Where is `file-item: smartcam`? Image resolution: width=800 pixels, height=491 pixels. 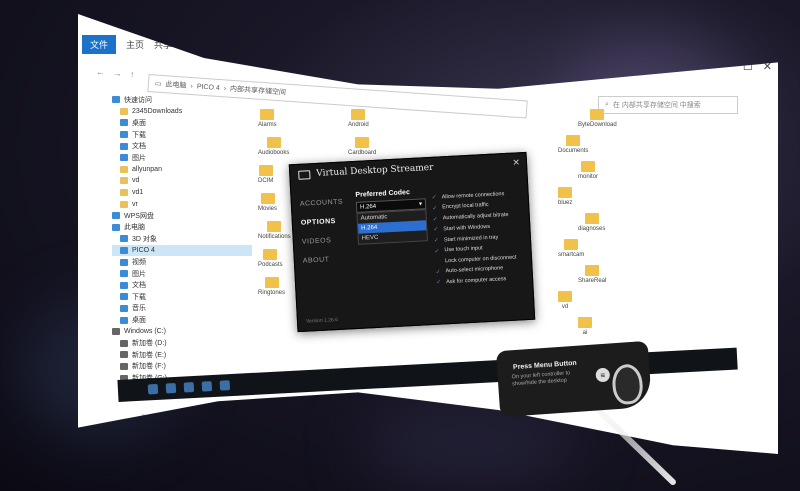
file-item: smartcam is located at coordinates (571, 248).